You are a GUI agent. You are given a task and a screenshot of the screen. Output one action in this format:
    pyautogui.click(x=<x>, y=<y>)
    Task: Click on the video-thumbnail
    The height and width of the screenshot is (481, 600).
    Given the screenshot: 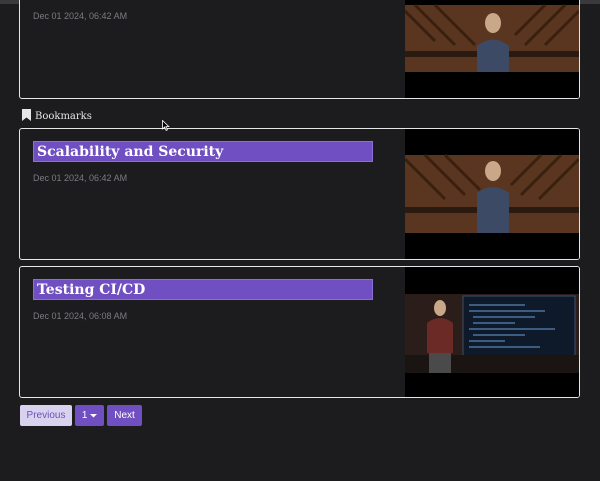 What is the action you would take?
    pyautogui.click(x=492, y=49)
    